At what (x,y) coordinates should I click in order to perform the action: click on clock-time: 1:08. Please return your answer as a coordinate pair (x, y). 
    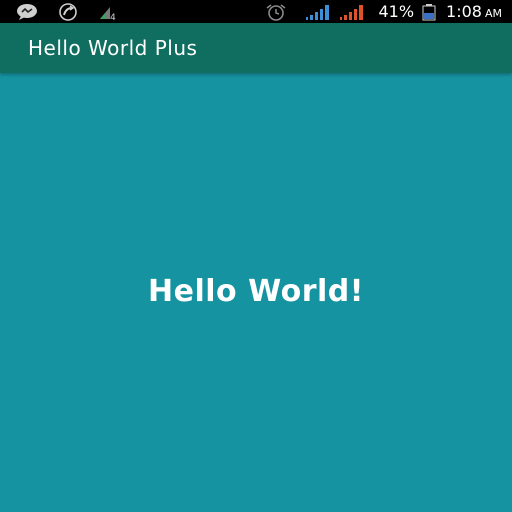
    Looking at the image, I should click on (464, 11).